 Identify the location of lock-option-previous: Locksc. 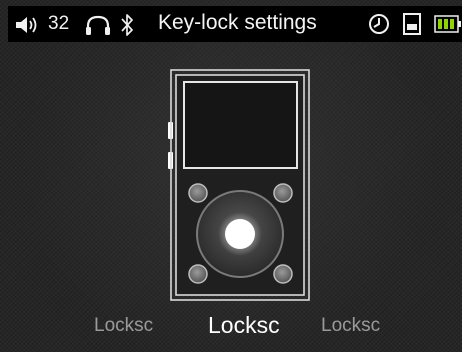
(123, 326).